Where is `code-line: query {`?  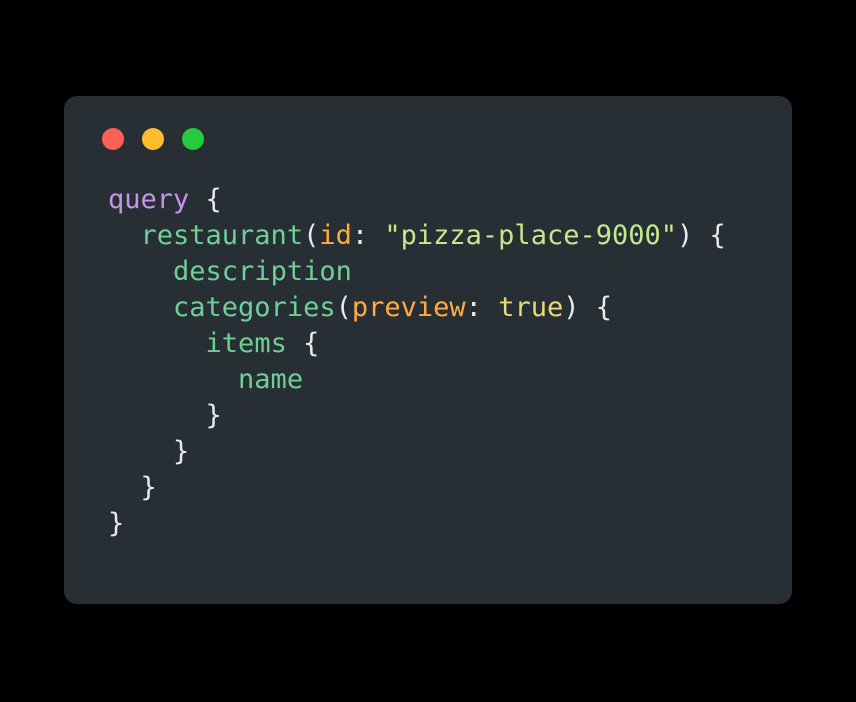
code-line: query { is located at coordinates (450, 200).